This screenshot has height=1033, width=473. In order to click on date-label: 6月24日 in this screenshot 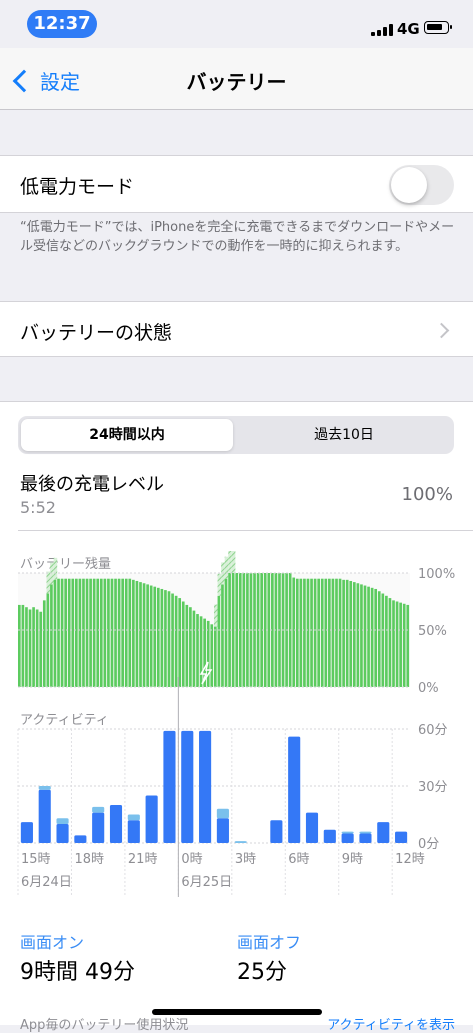, I will do `click(46, 882)`.